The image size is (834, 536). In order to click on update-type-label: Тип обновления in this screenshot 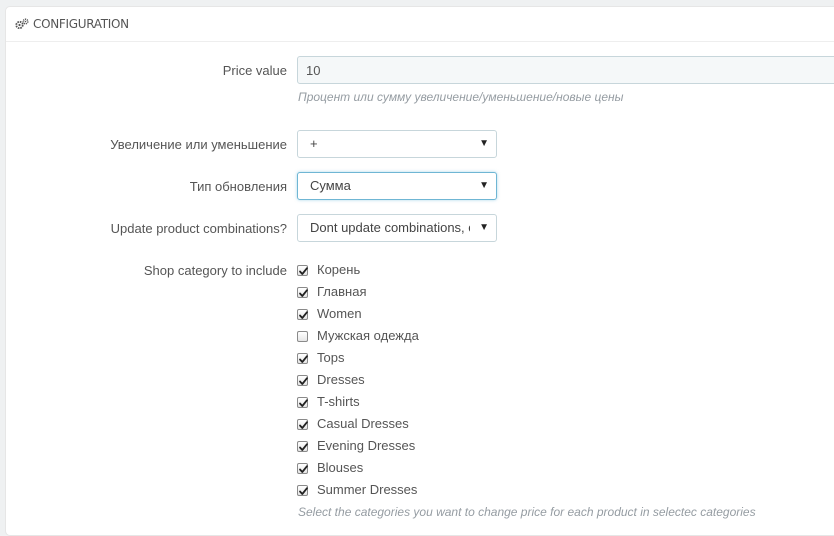, I will do `click(238, 186)`.